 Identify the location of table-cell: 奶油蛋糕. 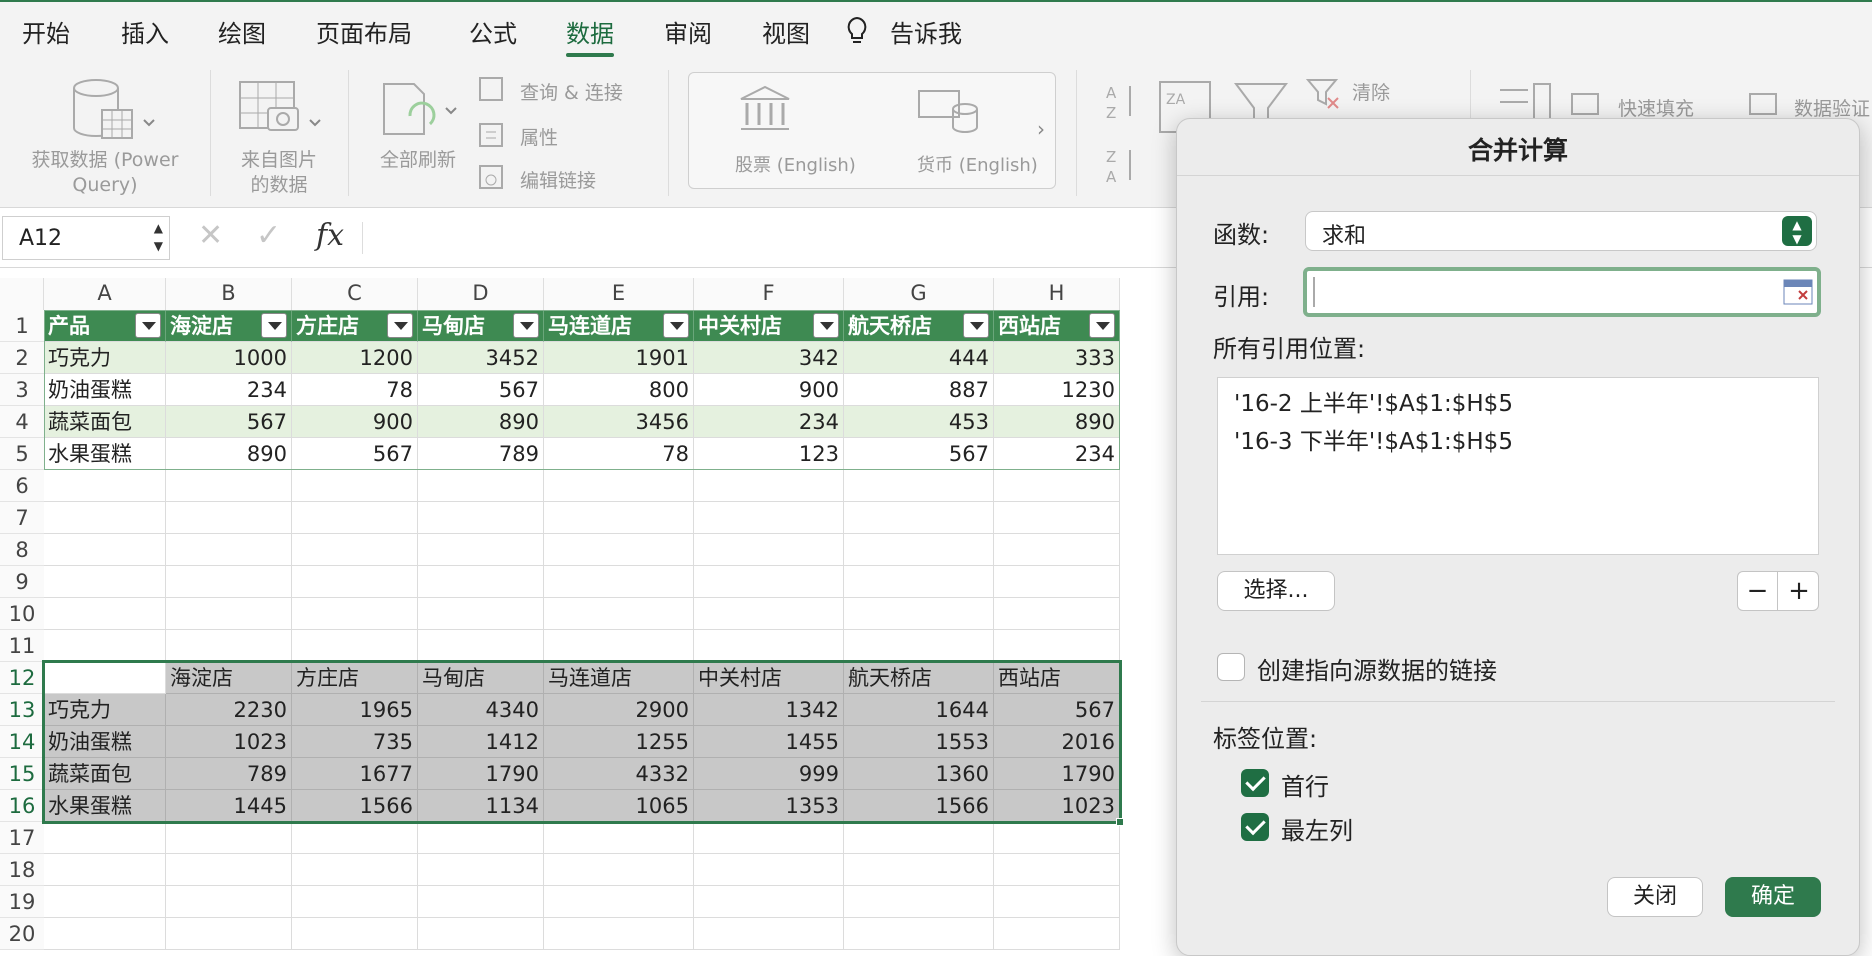
(105, 390).